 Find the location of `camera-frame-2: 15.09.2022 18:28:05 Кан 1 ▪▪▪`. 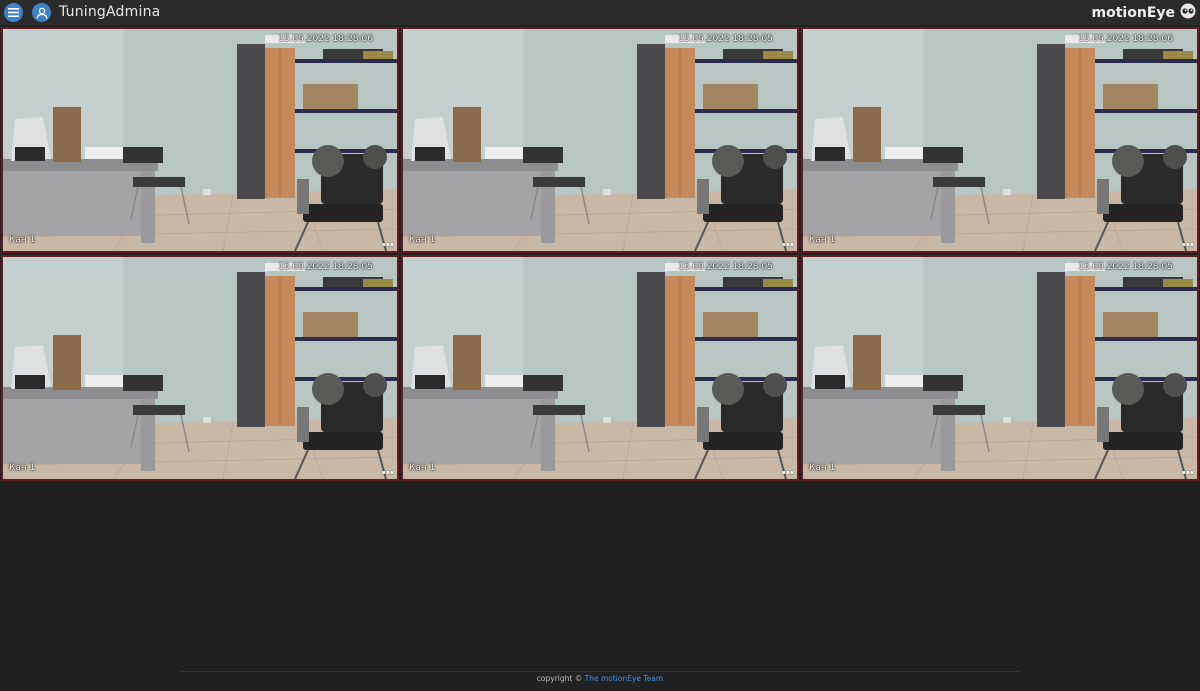

camera-frame-2: 15.09.2022 18:28:05 Кан 1 ▪▪▪ is located at coordinates (600, 140).